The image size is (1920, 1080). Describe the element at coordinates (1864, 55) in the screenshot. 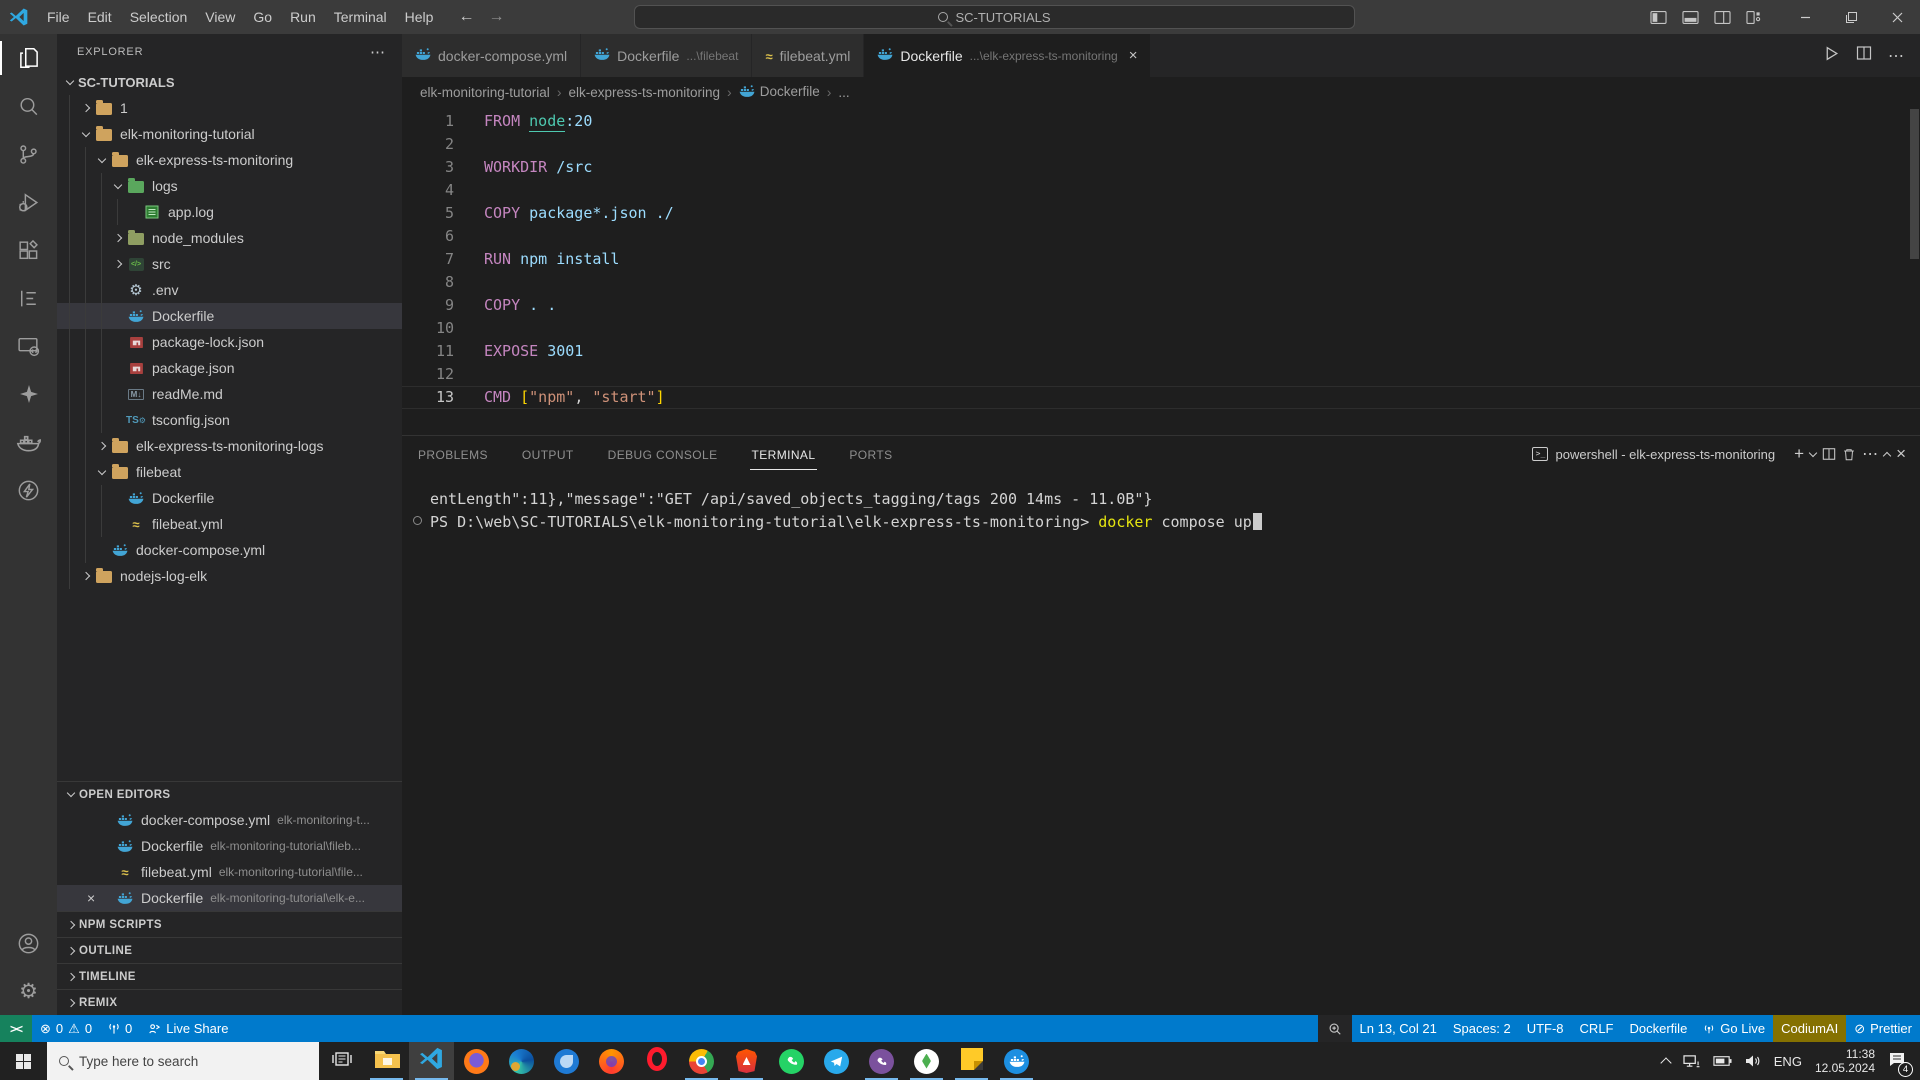

I see `split-editor-icon` at that location.